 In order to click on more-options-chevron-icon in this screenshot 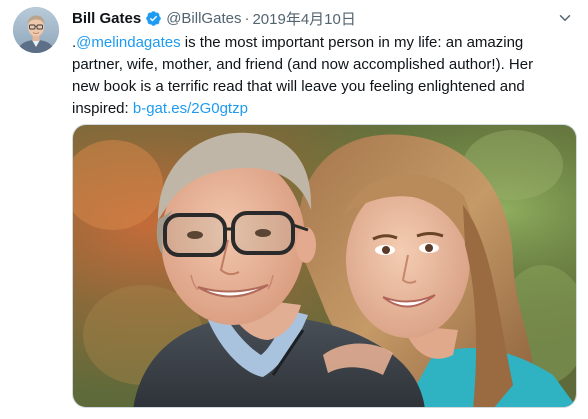, I will do `click(565, 18)`.